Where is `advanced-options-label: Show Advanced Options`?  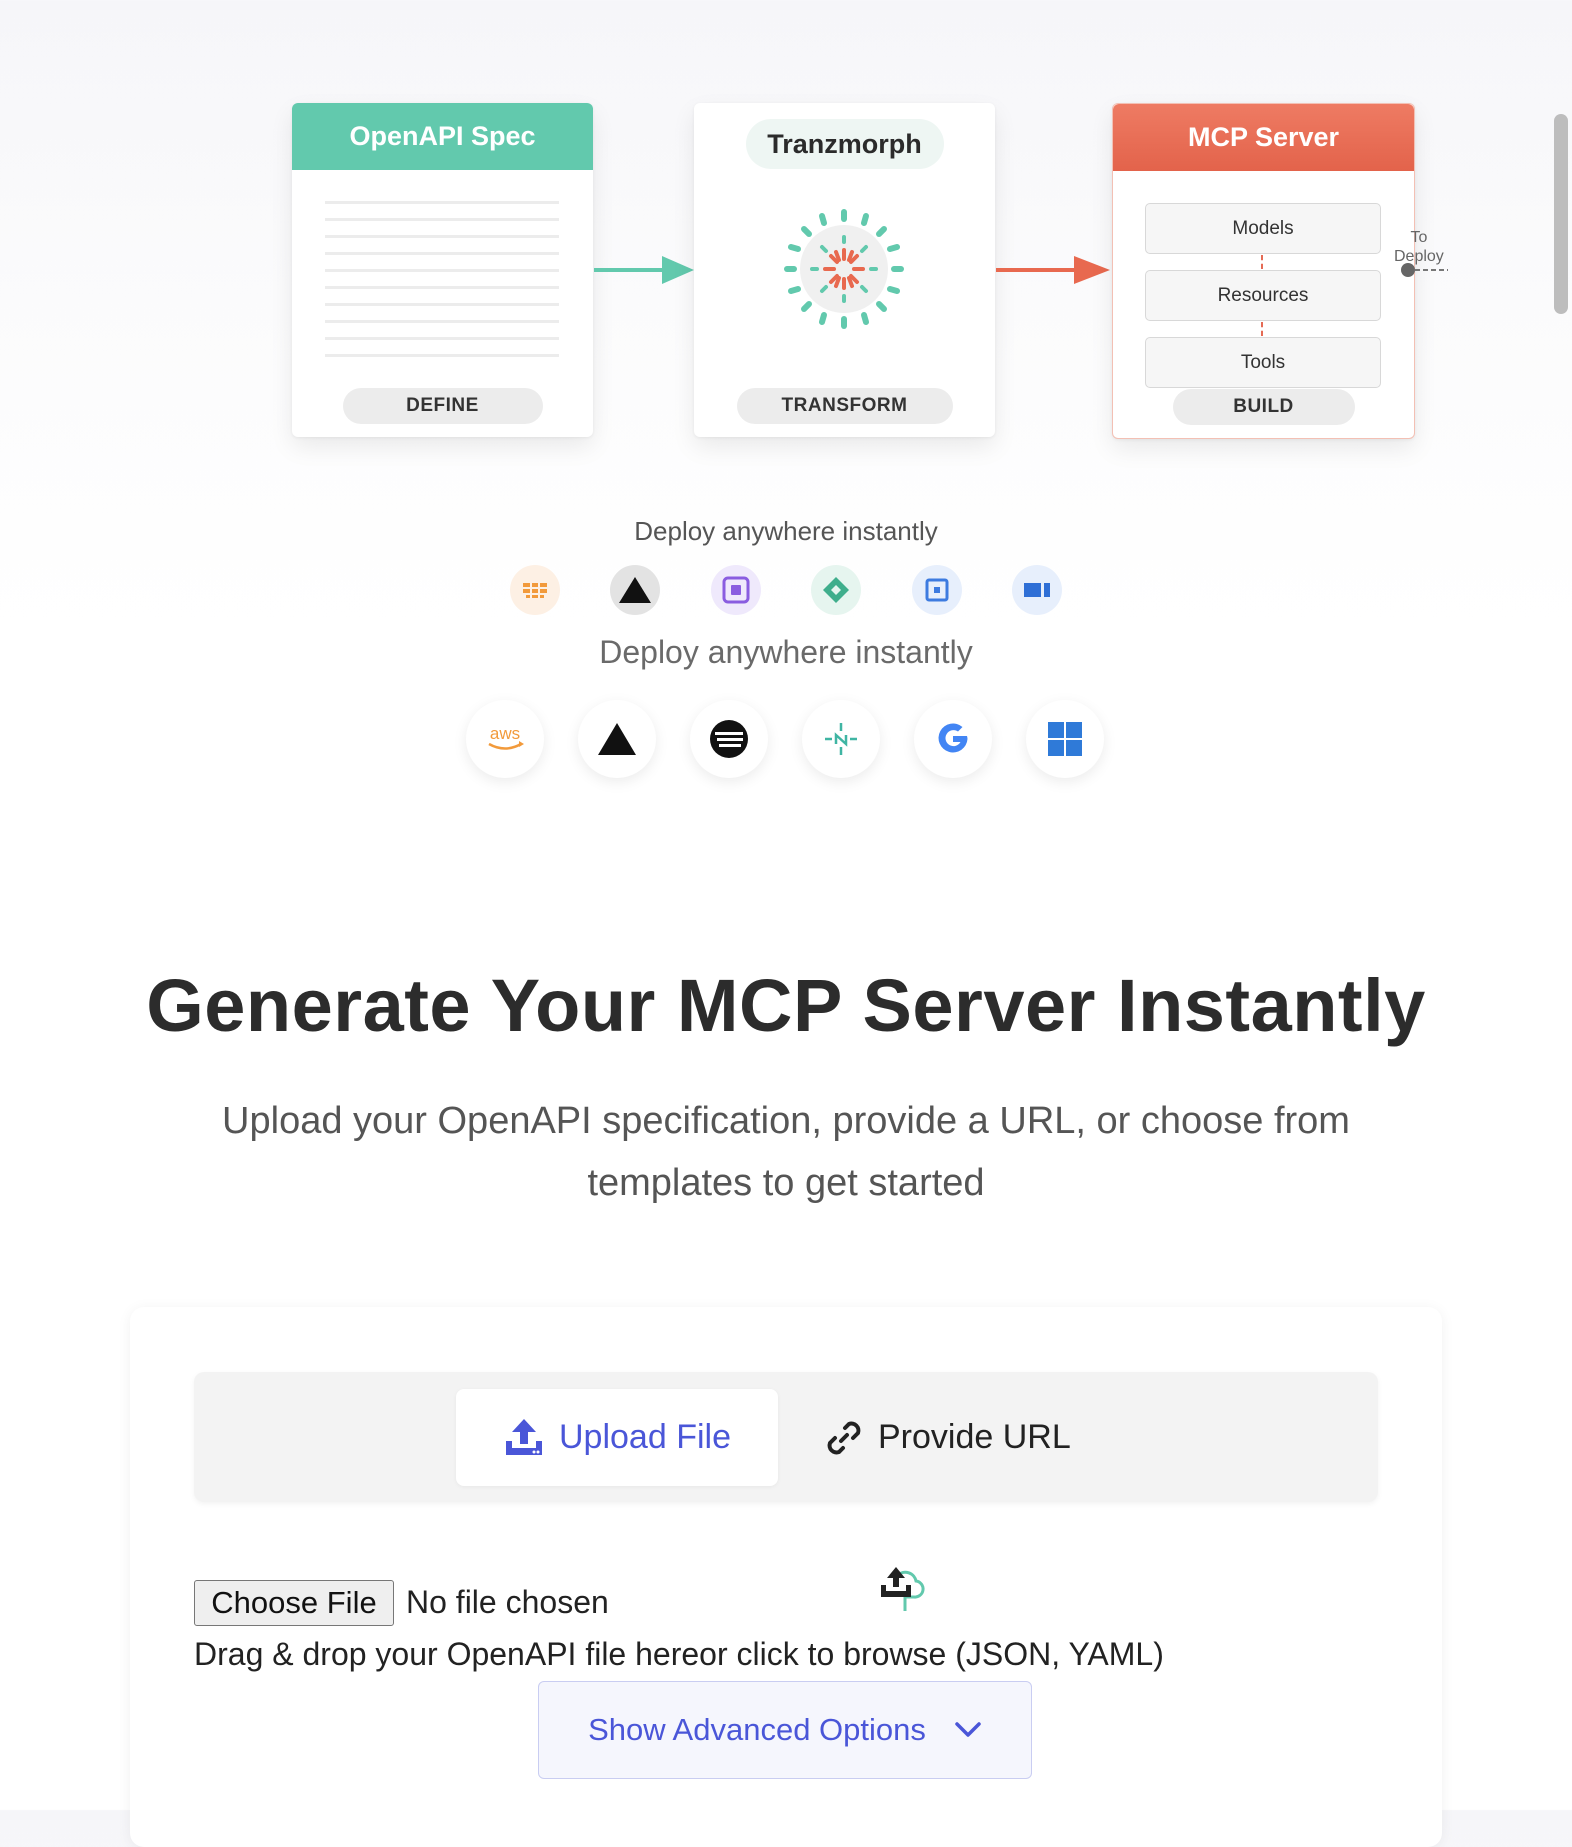 advanced-options-label: Show Advanced Options is located at coordinates (757, 1729).